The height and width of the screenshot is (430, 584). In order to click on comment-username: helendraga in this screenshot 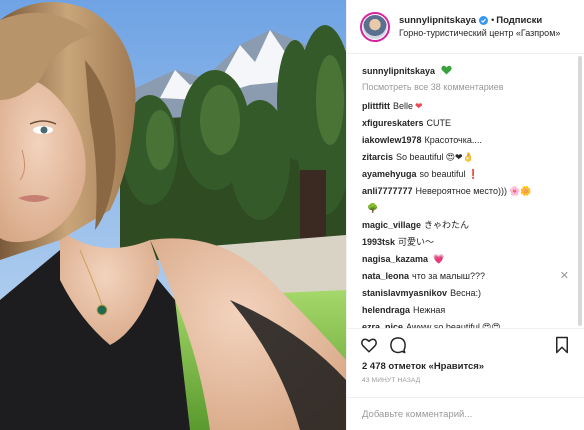, I will do `click(386, 310)`.